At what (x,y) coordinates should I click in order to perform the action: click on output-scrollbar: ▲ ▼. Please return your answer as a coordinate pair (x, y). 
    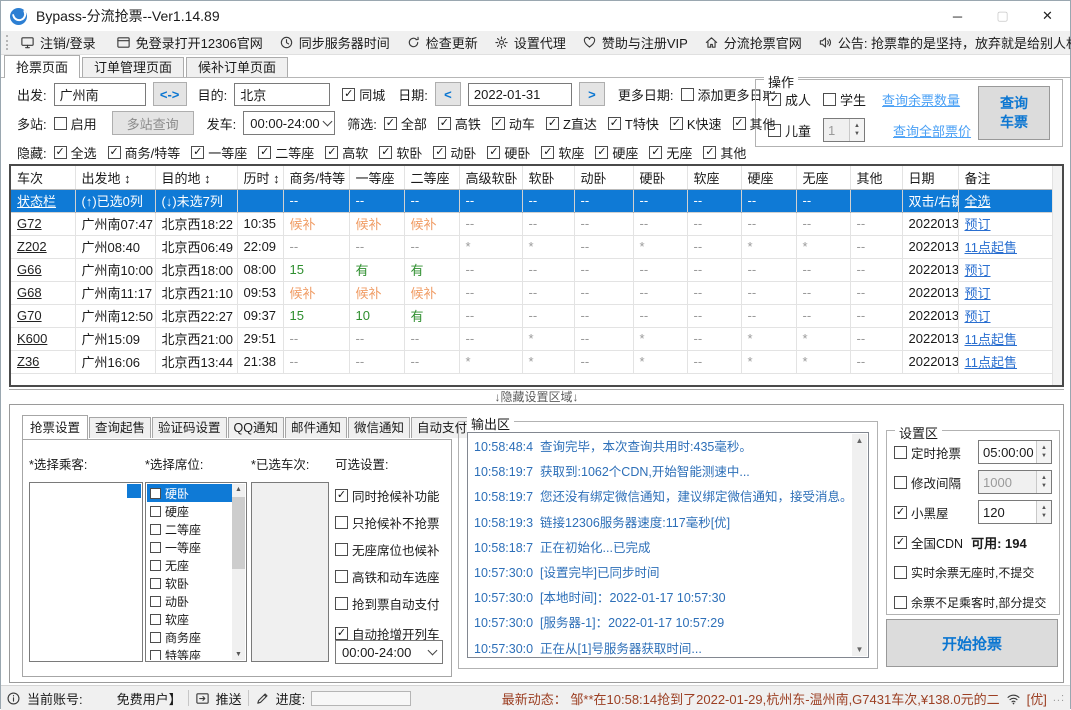
    Looking at the image, I should click on (859, 545).